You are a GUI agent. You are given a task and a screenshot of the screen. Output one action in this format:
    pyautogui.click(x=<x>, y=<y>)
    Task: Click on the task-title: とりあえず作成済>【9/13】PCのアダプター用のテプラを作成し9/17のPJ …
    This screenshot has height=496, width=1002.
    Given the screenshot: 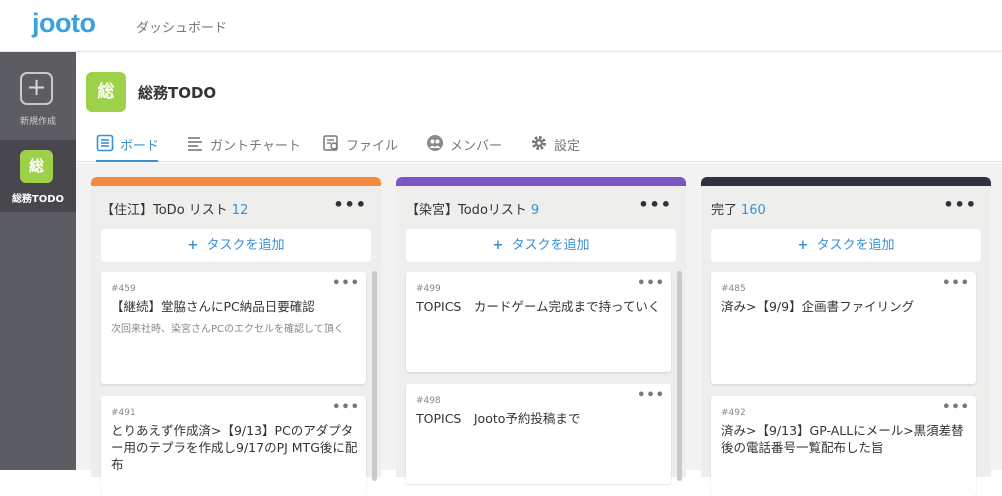 What is the action you would take?
    pyautogui.click(x=234, y=447)
    